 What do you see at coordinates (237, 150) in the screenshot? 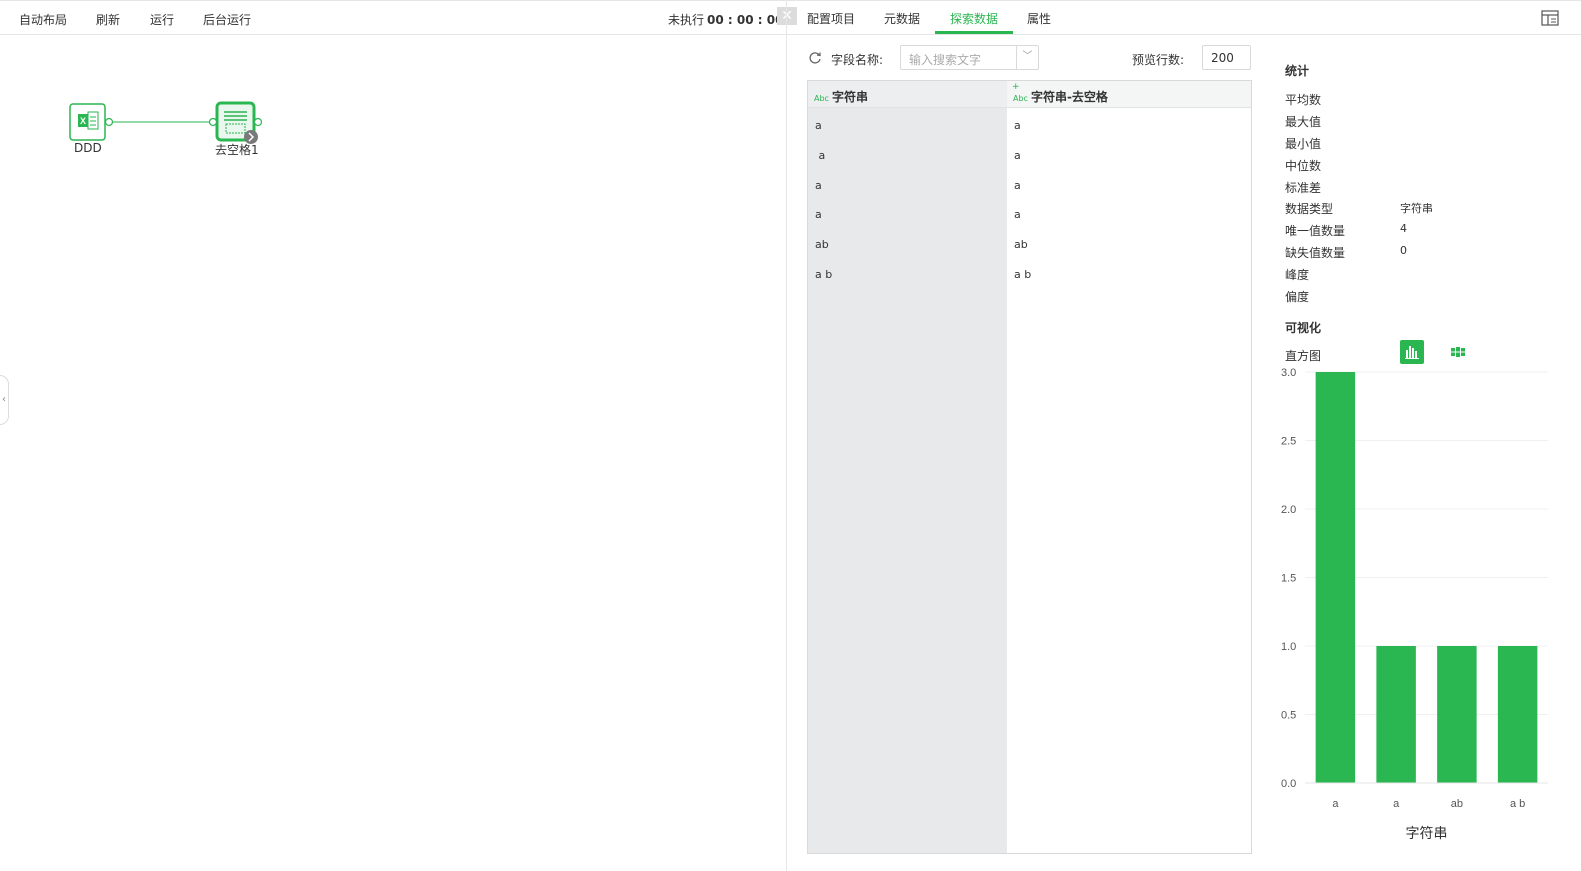
I see `node-label-trim: 去空格1` at bounding box center [237, 150].